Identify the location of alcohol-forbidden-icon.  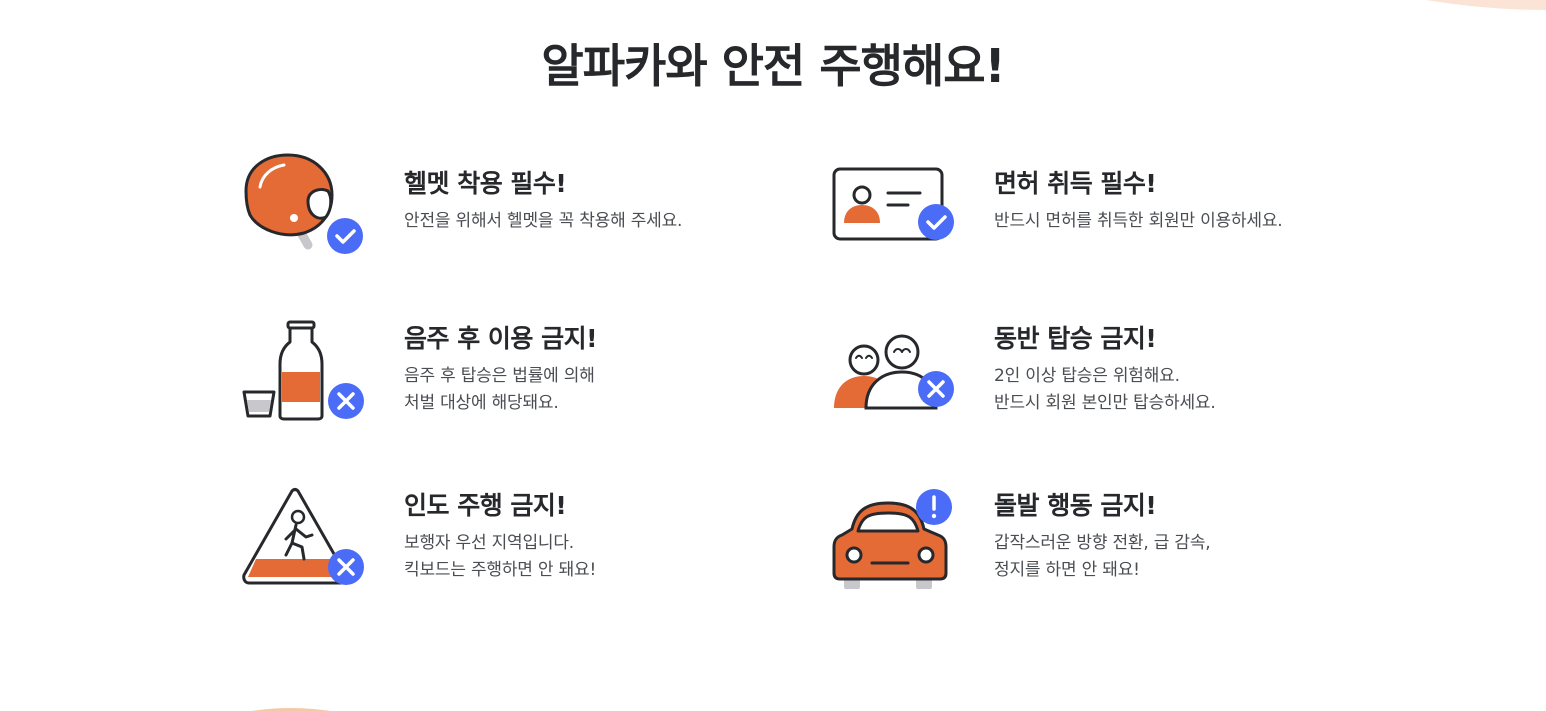
(307, 364).